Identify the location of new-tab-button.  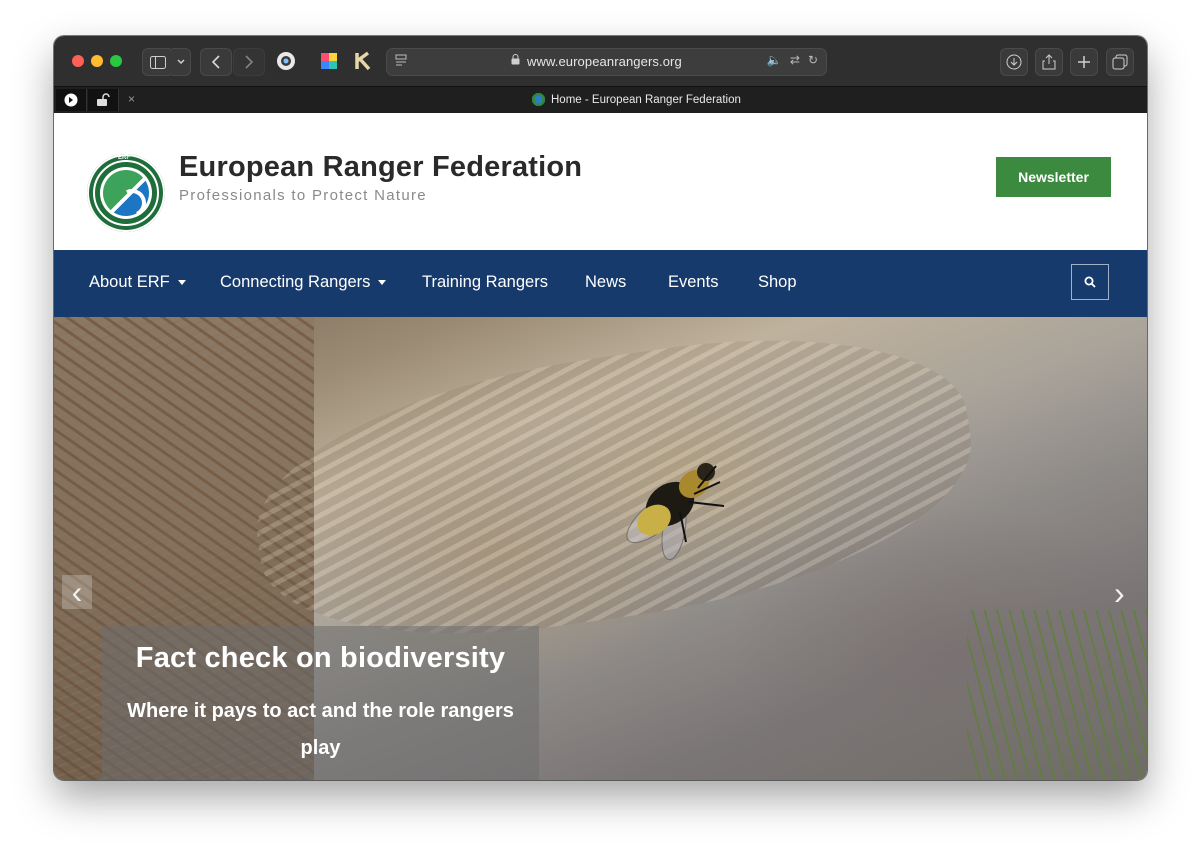
(1084, 62).